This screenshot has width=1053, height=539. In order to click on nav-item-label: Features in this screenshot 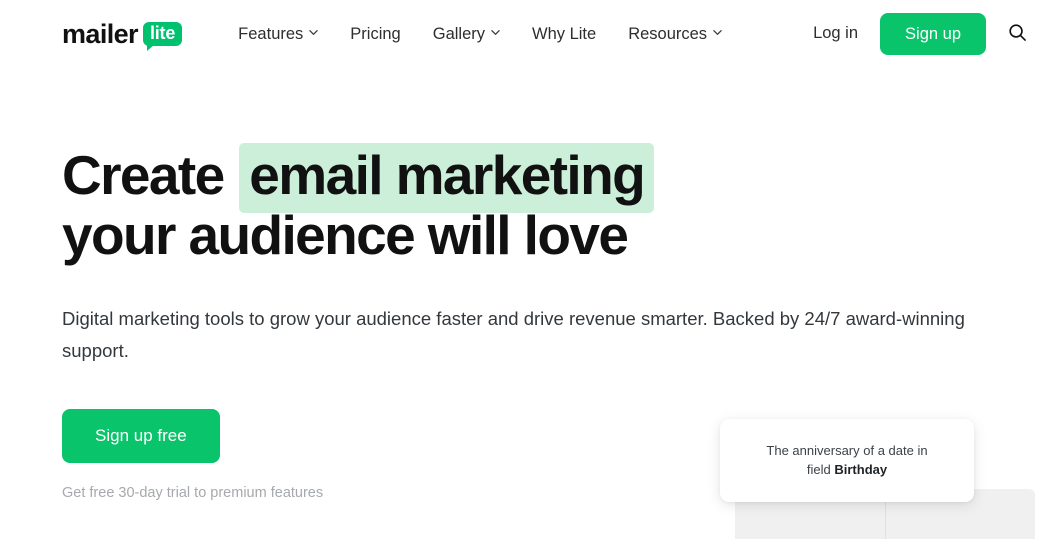, I will do `click(271, 33)`.